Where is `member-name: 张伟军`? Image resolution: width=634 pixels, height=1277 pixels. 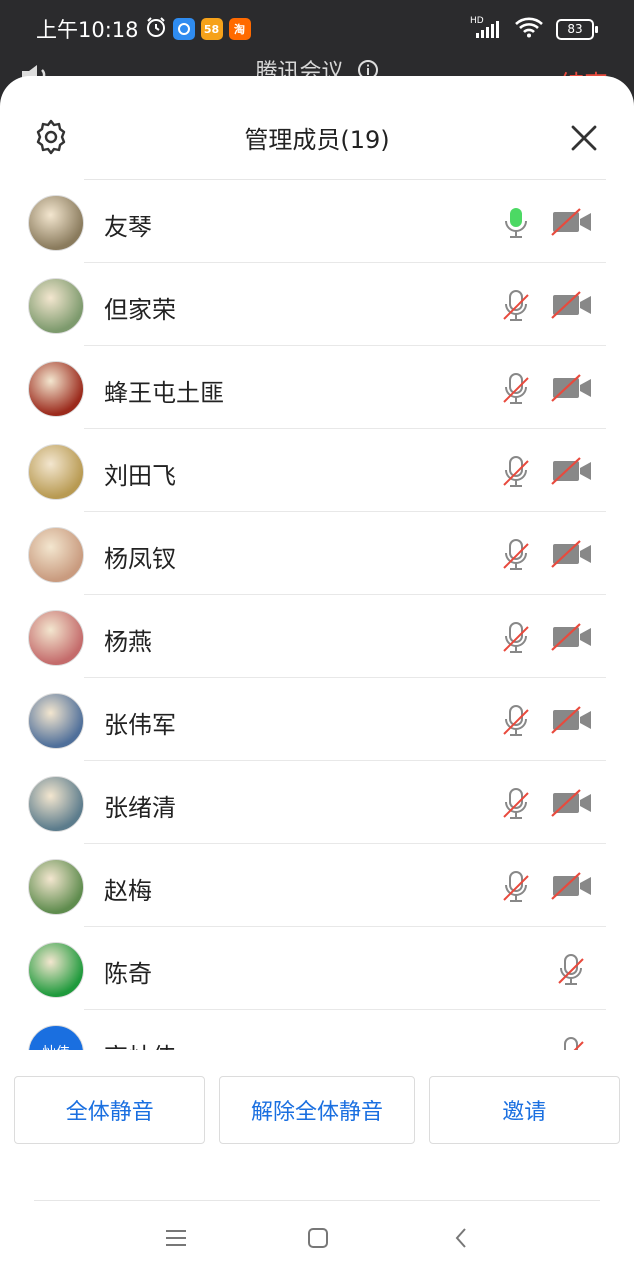 member-name: 张伟军 is located at coordinates (140, 725).